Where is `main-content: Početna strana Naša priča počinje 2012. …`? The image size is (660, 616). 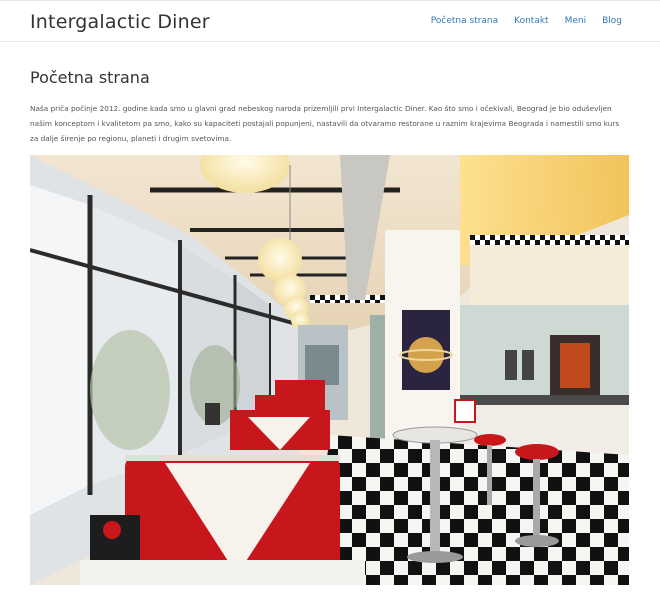 main-content: Početna strana Naša priča počinje 2012. … is located at coordinates (330, 107).